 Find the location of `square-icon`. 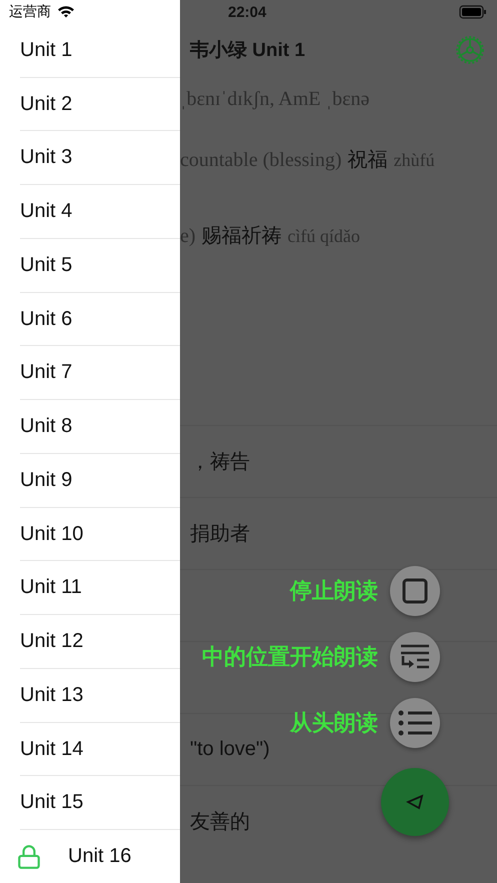

square-icon is located at coordinates (415, 591).